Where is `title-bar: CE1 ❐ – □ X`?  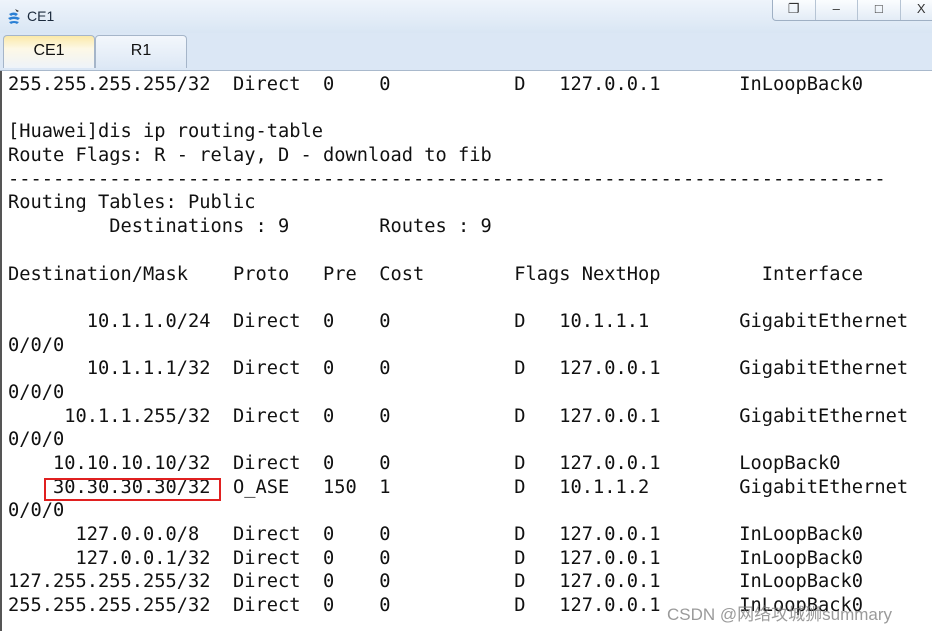
title-bar: CE1 ❐ – □ X is located at coordinates (466, 16).